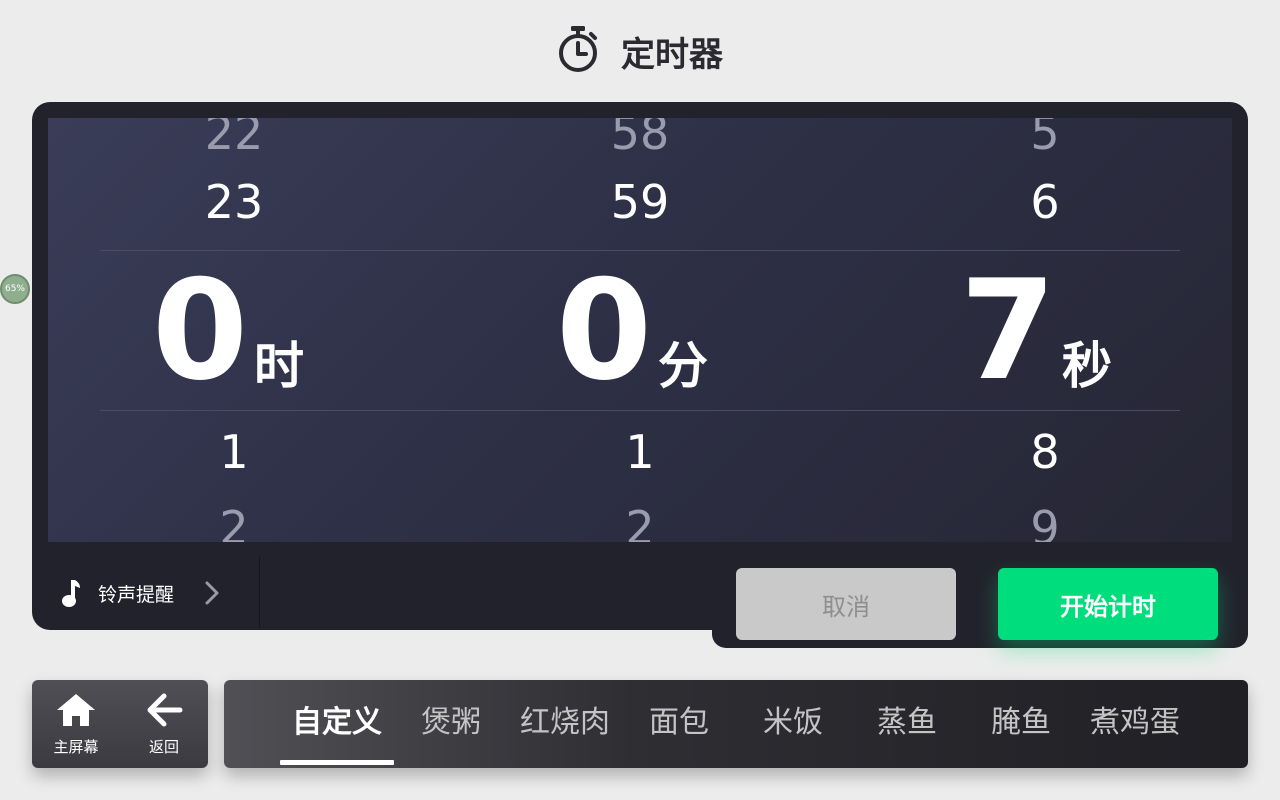  What do you see at coordinates (565, 724) in the screenshot?
I see `tab-braised-pork: 红烧肉` at bounding box center [565, 724].